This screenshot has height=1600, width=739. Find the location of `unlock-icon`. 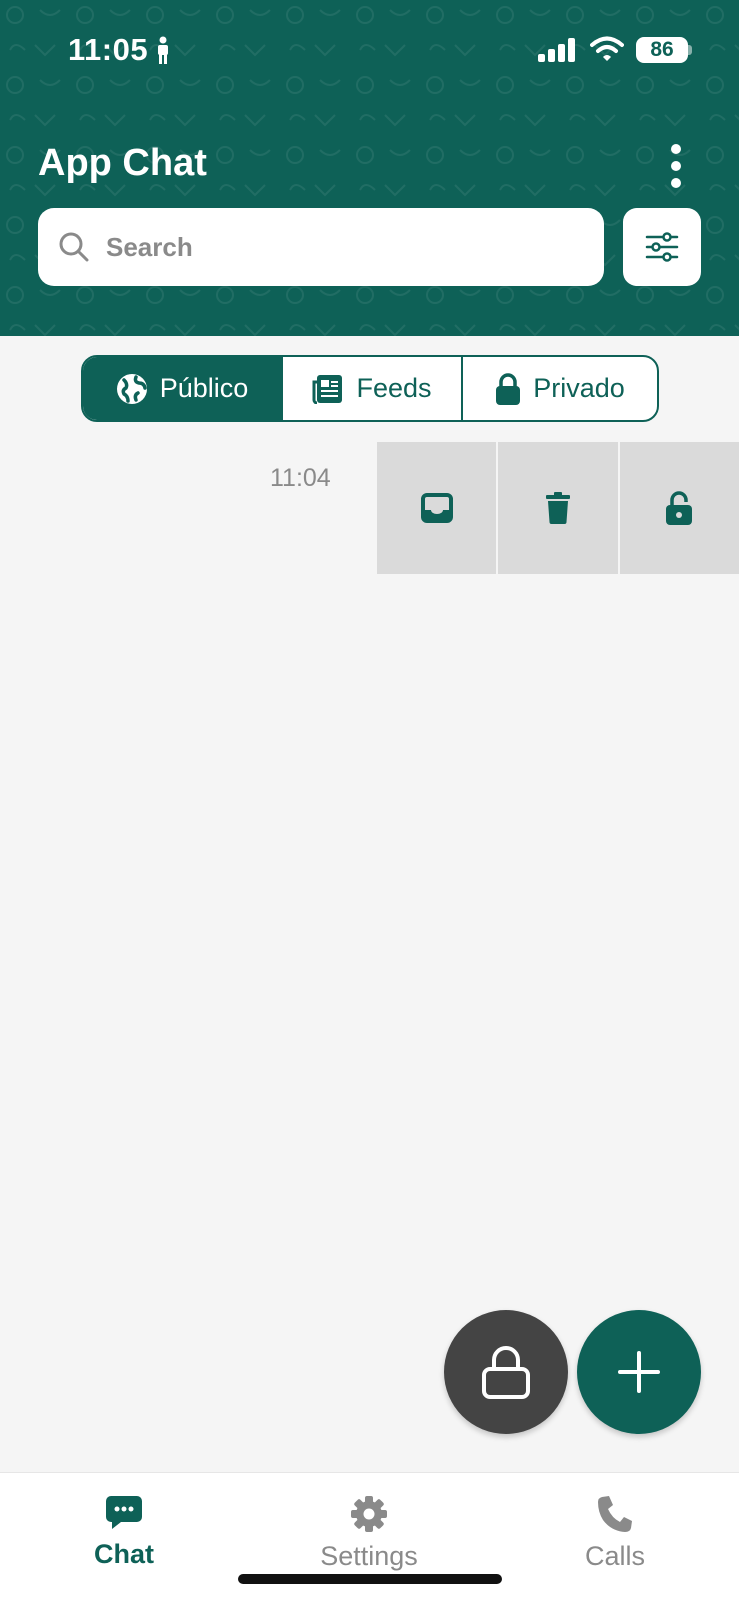

unlock-icon is located at coordinates (679, 508).